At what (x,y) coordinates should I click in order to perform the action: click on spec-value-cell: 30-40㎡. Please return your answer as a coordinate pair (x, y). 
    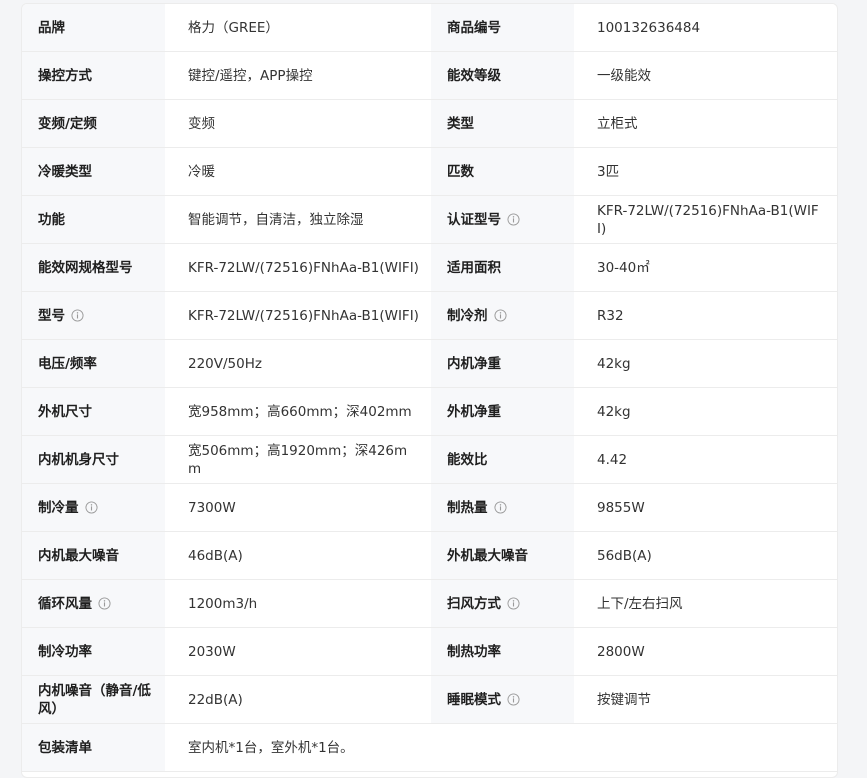
    Looking at the image, I should click on (705, 268).